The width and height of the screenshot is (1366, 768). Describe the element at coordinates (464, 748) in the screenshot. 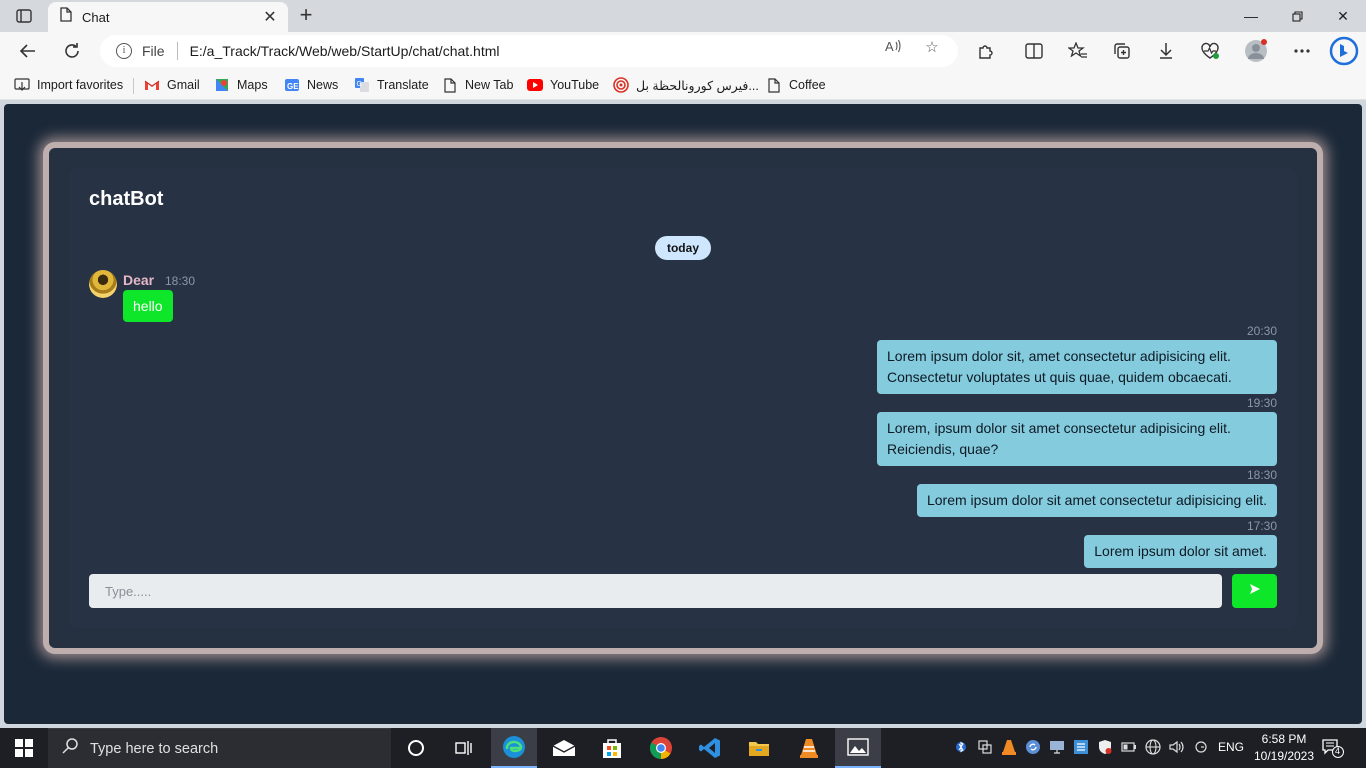

I see `task-view-icon` at that location.